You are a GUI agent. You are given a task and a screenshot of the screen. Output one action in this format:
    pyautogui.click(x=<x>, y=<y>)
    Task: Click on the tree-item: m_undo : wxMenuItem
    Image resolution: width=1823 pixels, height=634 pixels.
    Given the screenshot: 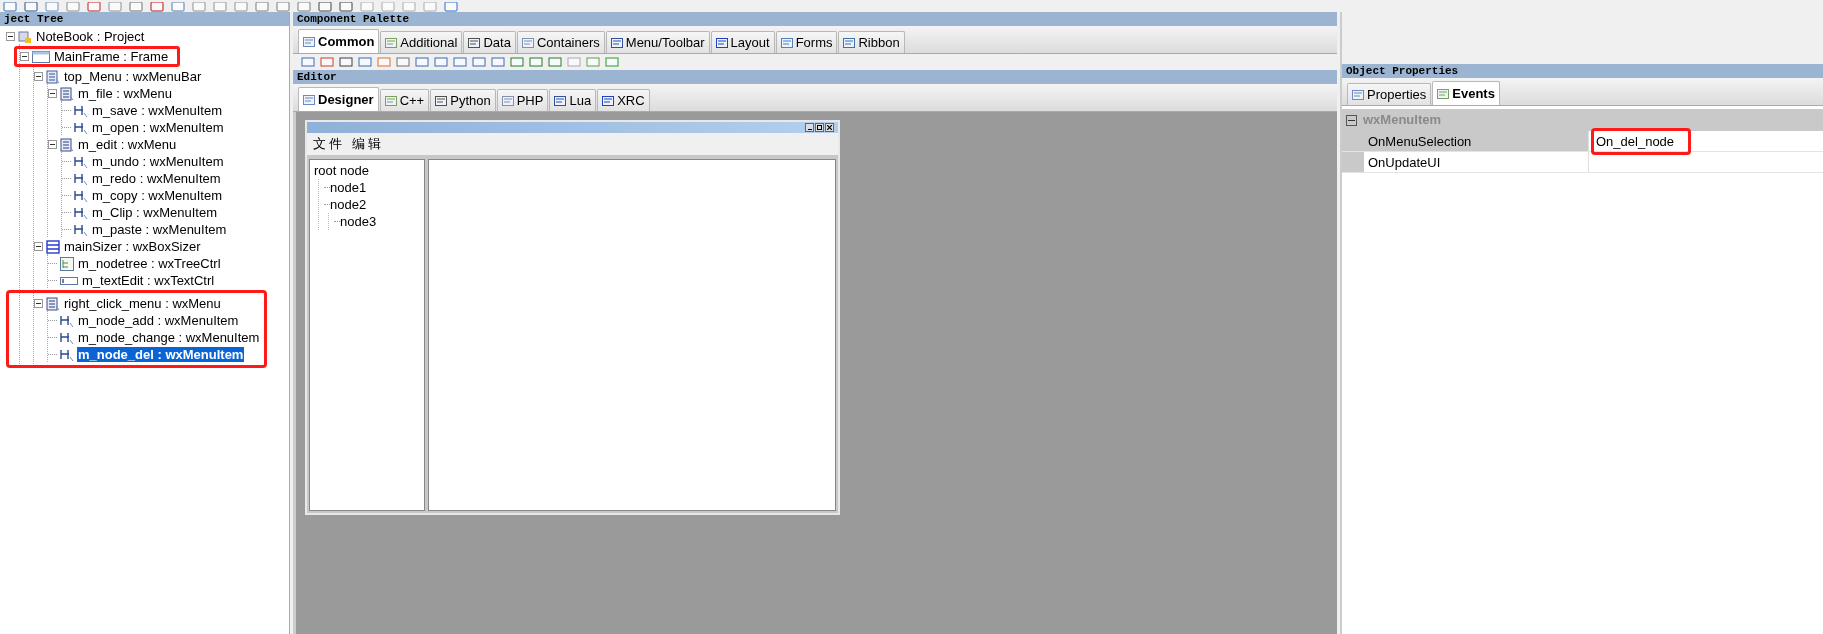 What is the action you would take?
    pyautogui.click(x=158, y=161)
    